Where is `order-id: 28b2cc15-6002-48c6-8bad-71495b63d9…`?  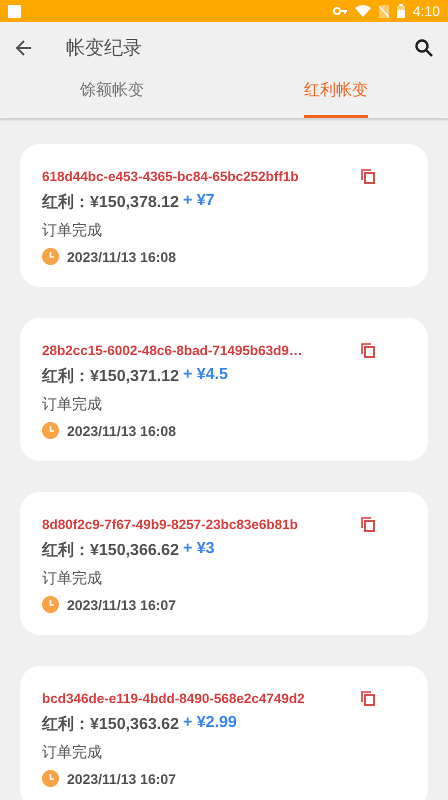 order-id: 28b2cc15-6002-48c6-8bad-71495b63d9… is located at coordinates (172, 350).